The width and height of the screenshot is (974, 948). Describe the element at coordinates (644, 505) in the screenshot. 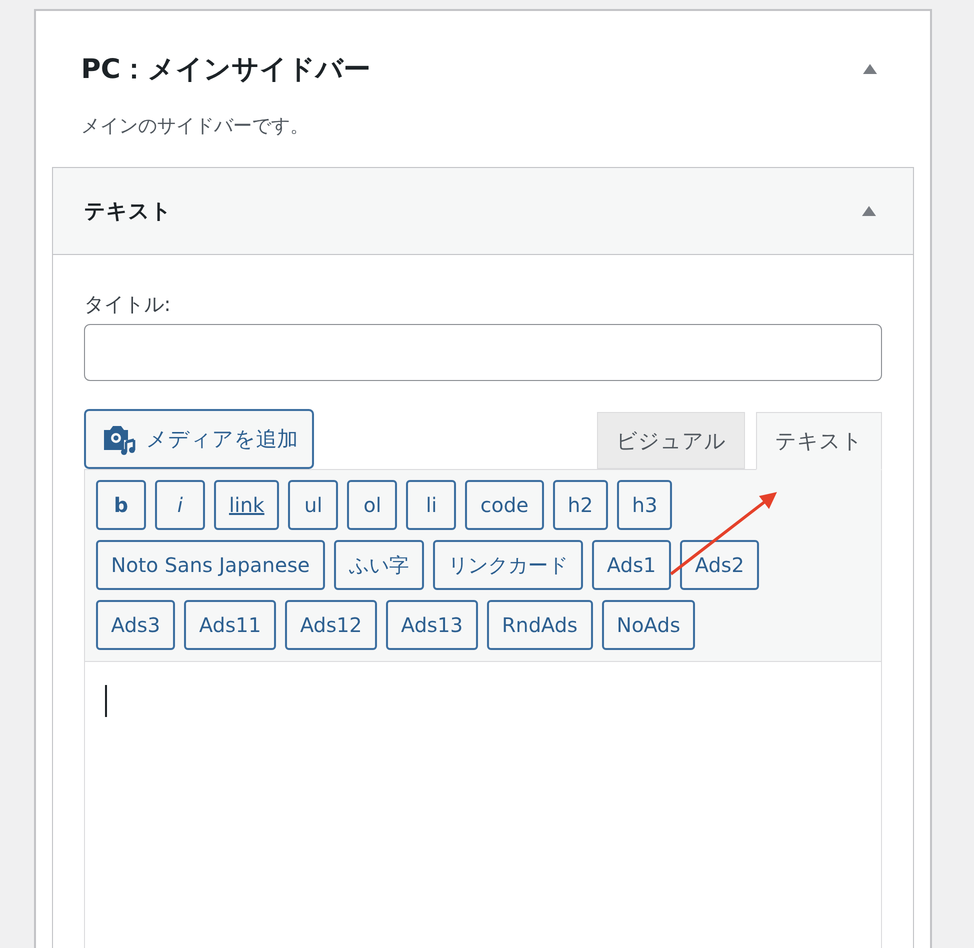

I see `toolbar-button: h3` at that location.